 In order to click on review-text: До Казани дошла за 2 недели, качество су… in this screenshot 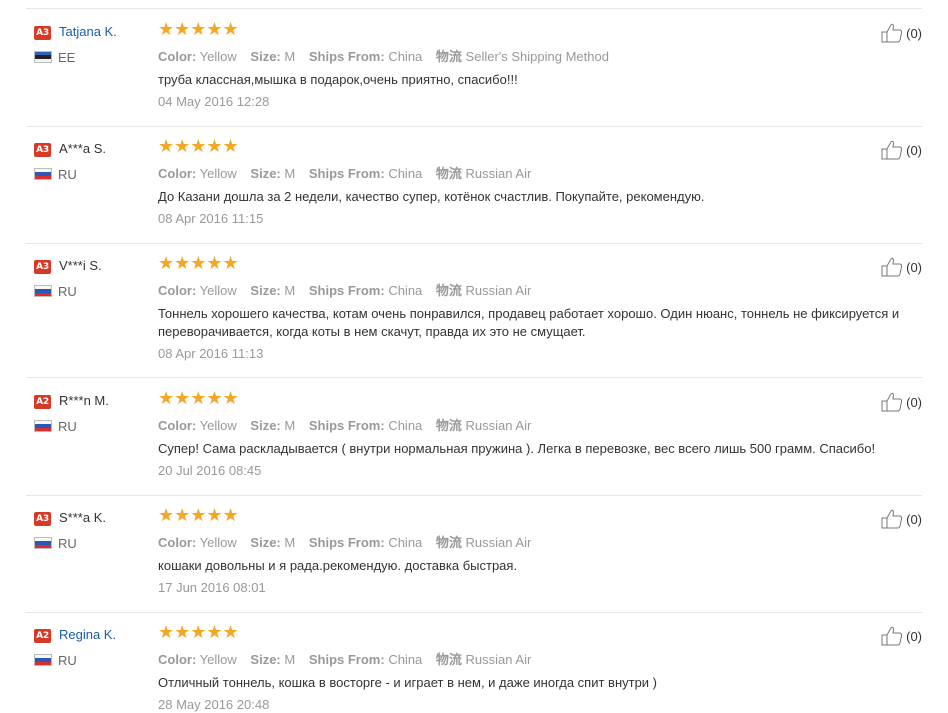, I will do `click(431, 196)`.